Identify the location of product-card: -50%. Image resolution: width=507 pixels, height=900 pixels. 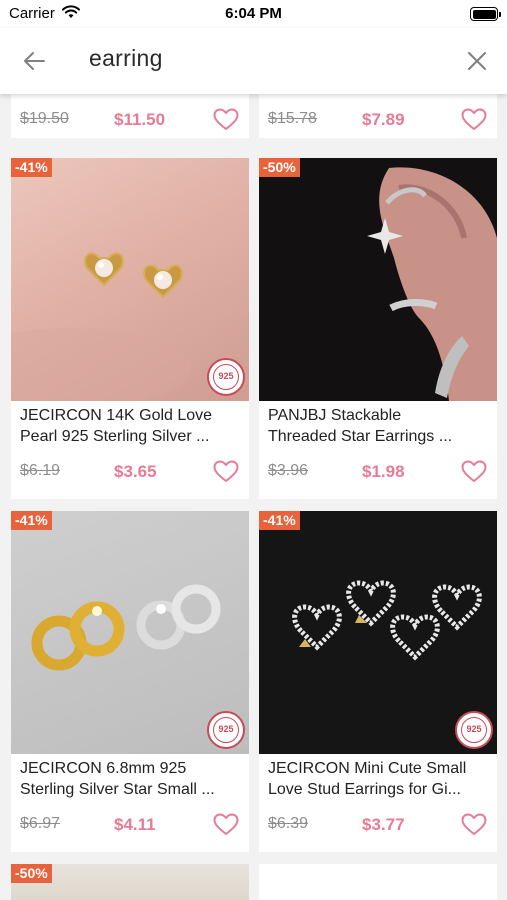
(130, 882).